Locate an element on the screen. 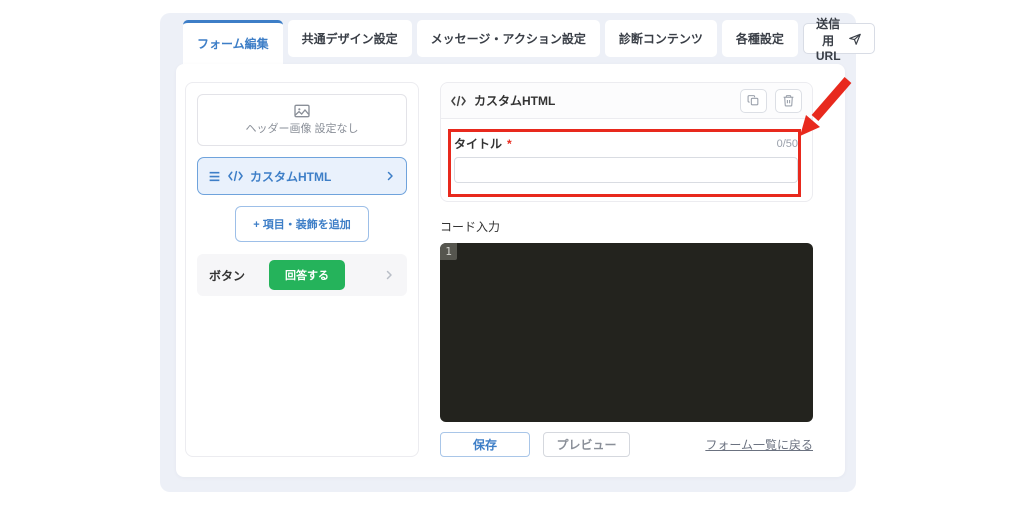 Image resolution: width=1024 pixels, height=510 pixels. tab-message-action: メッセージ・アクション設定 is located at coordinates (508, 38).